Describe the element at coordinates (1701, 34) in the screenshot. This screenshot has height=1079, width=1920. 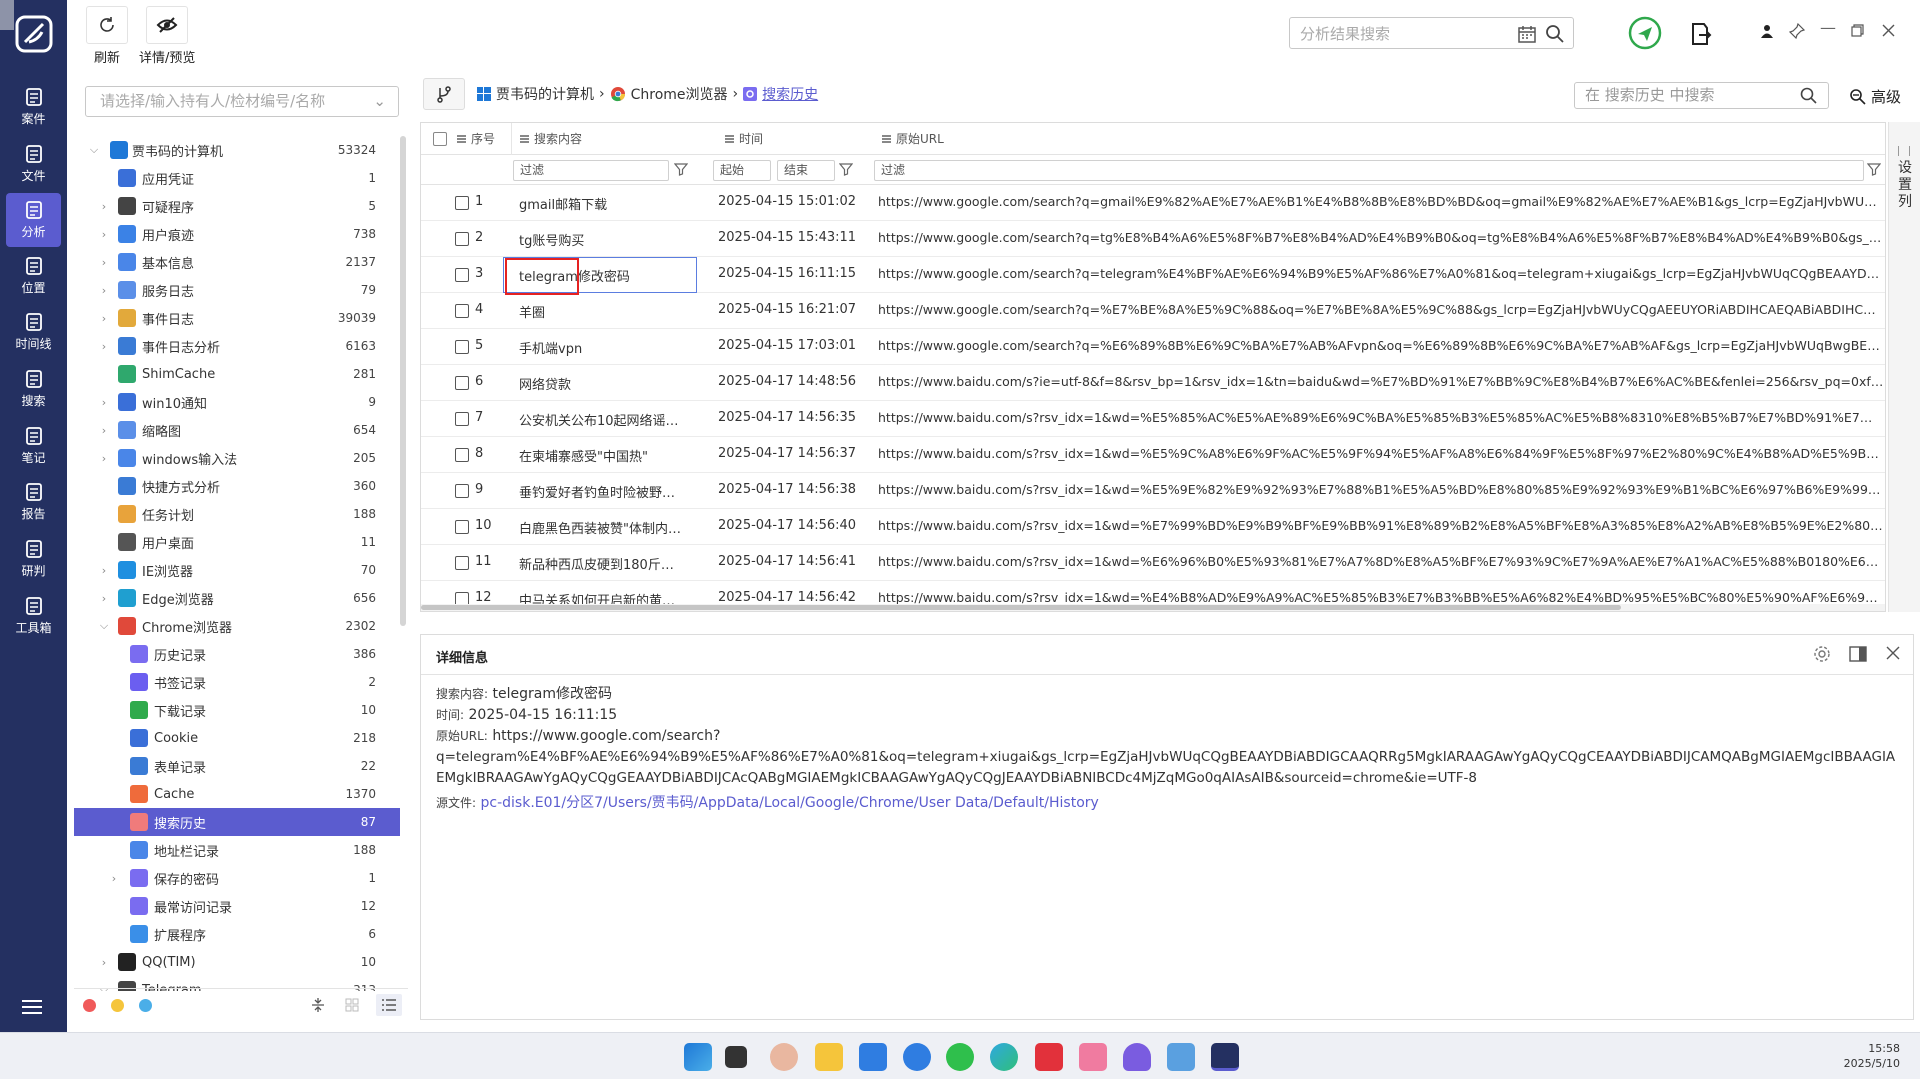
I see `export-icon` at that location.